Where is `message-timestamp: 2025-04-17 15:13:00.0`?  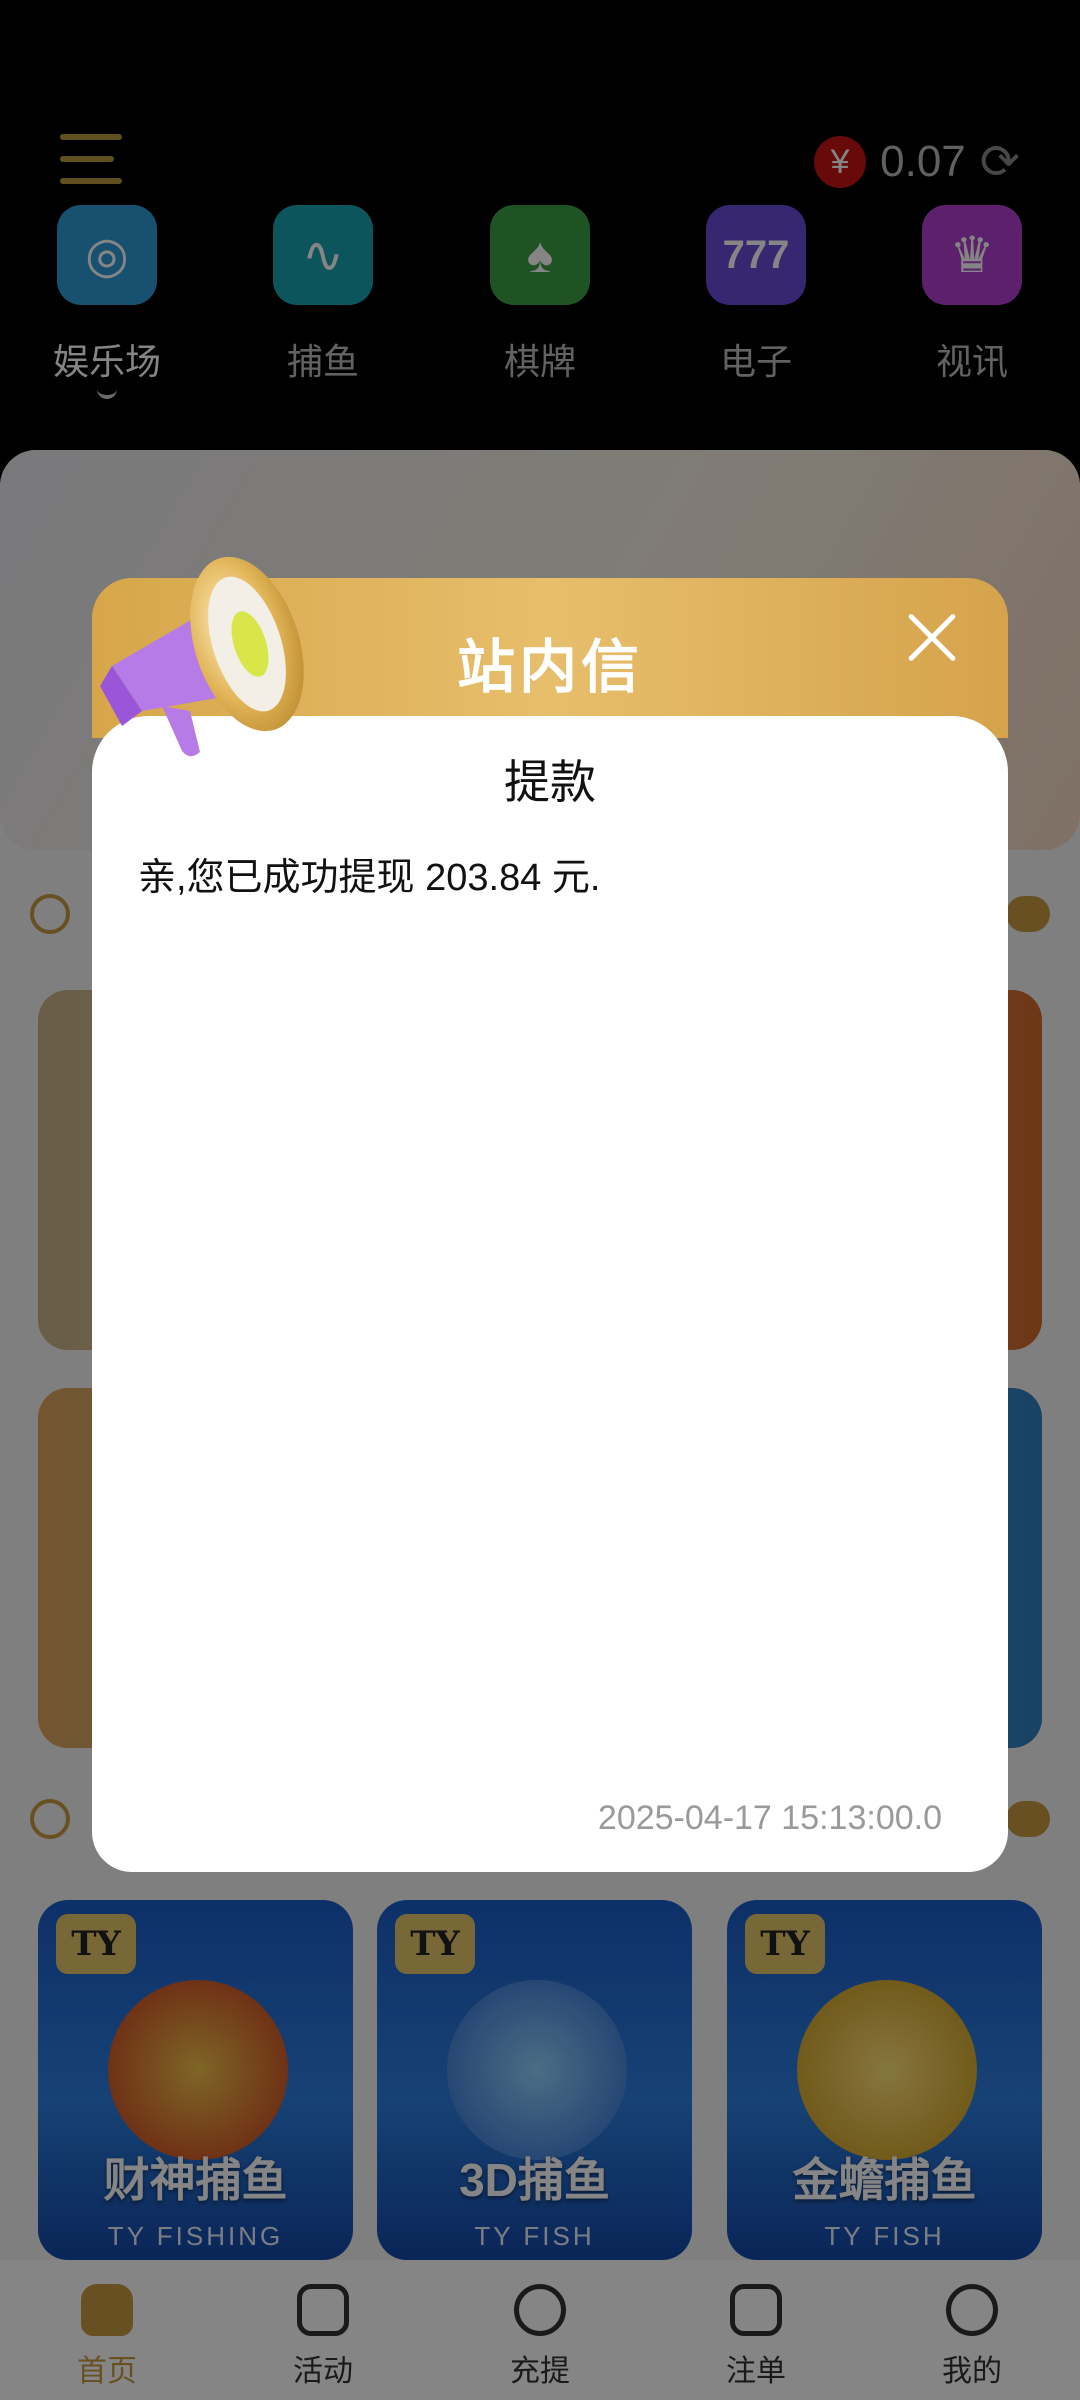
message-timestamp: 2025-04-17 15:13:00.0 is located at coordinates (769, 1818).